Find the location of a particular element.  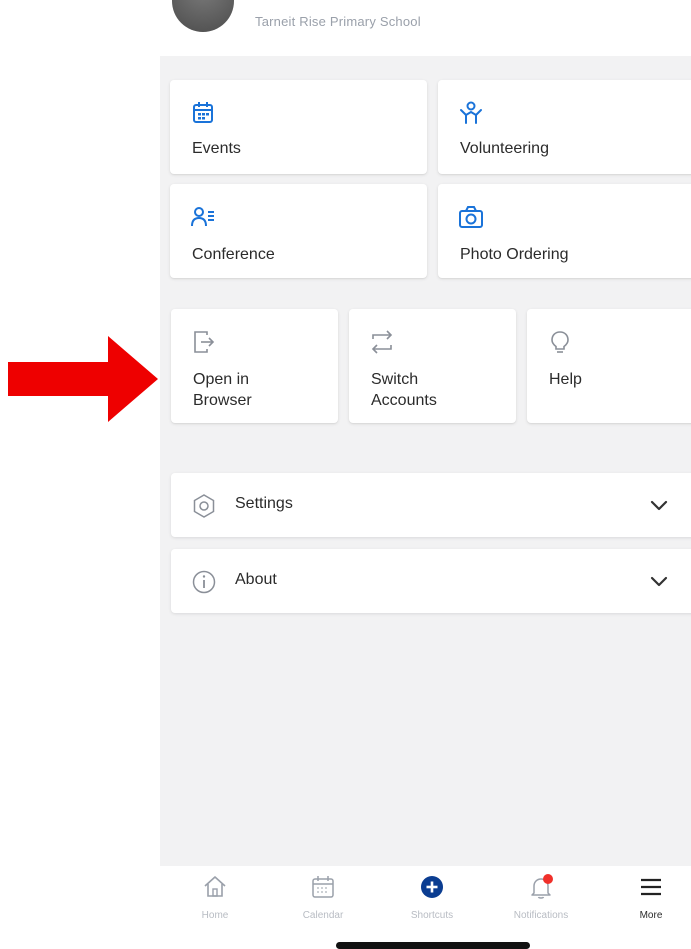

help-card: Help is located at coordinates (609, 366).